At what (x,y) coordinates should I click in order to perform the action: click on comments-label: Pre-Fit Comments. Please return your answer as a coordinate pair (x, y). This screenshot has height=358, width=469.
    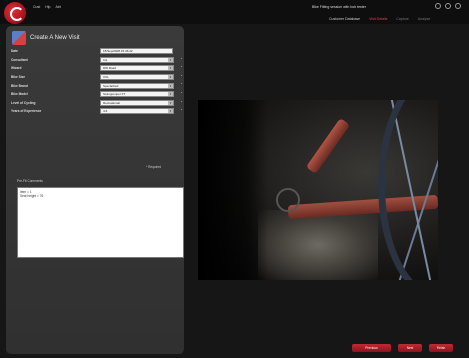
    Looking at the image, I should click on (30, 181).